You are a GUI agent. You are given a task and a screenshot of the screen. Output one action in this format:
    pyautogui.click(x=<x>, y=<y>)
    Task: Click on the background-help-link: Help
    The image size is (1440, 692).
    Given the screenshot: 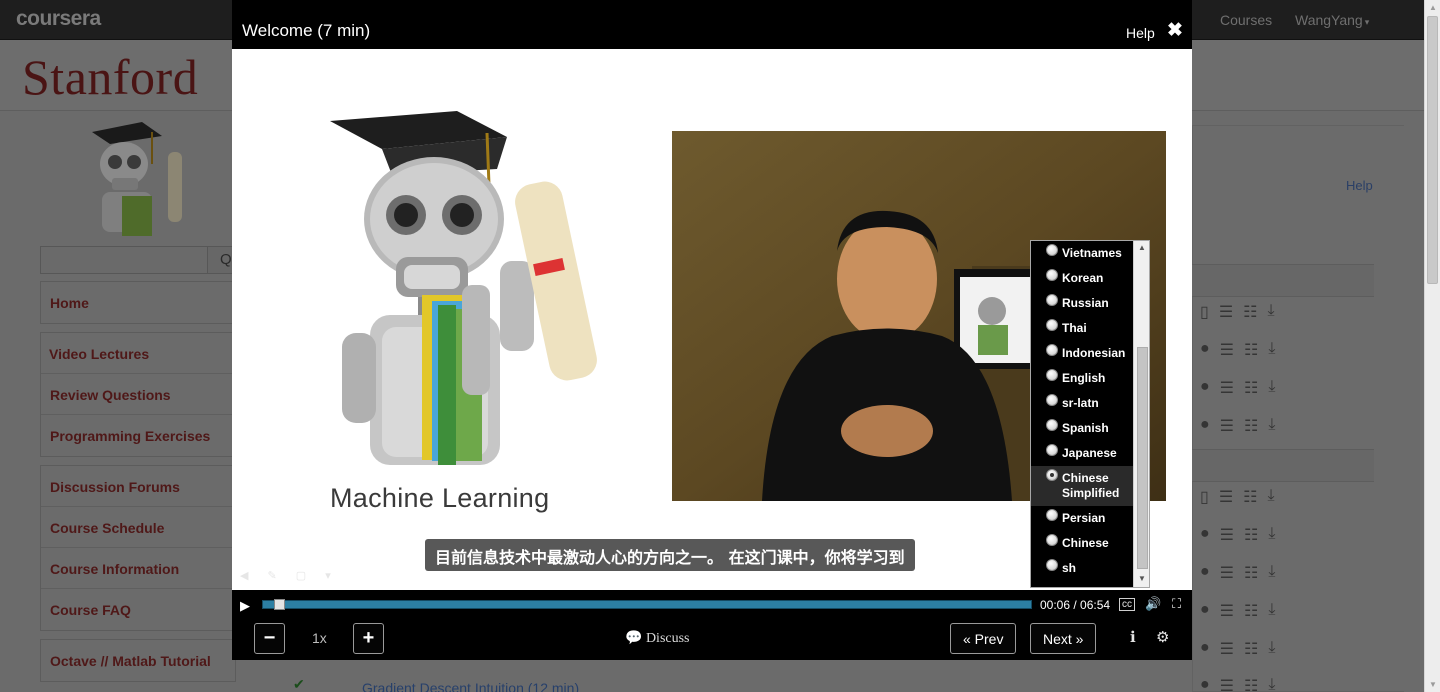 What is the action you would take?
    pyautogui.click(x=1359, y=185)
    